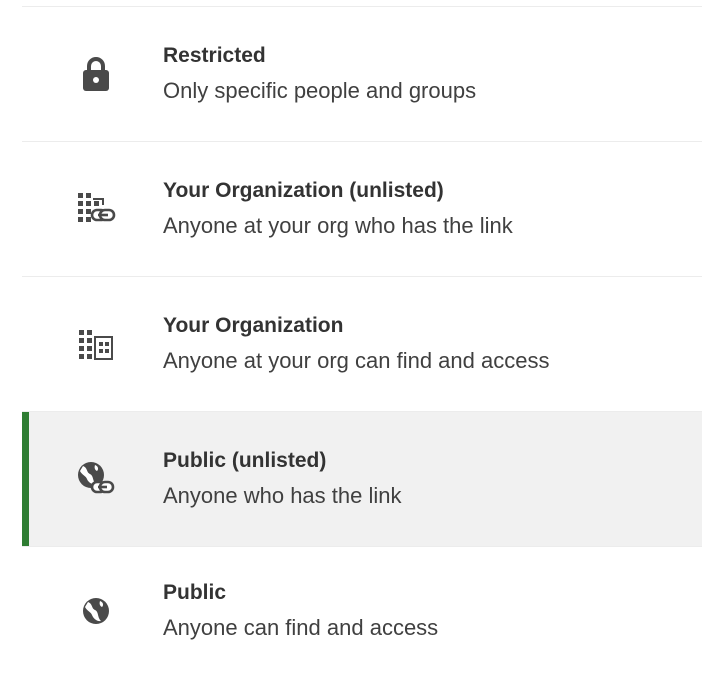 This screenshot has width=702, height=685. What do you see at coordinates (96, 209) in the screenshot?
I see `building-link-icon` at bounding box center [96, 209].